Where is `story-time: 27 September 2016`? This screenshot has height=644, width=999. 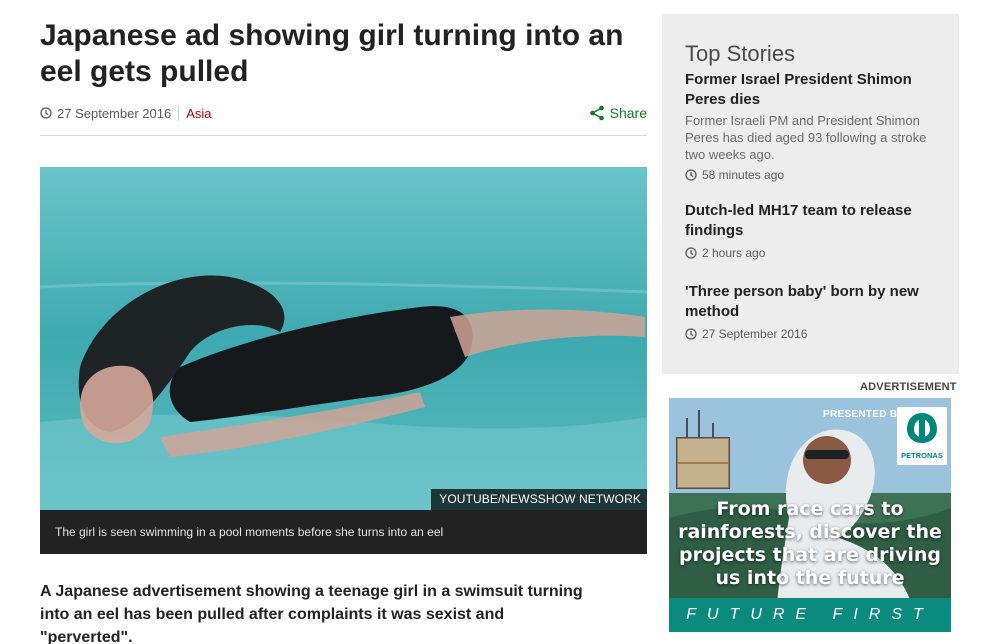 story-time: 27 September 2016 is located at coordinates (755, 334).